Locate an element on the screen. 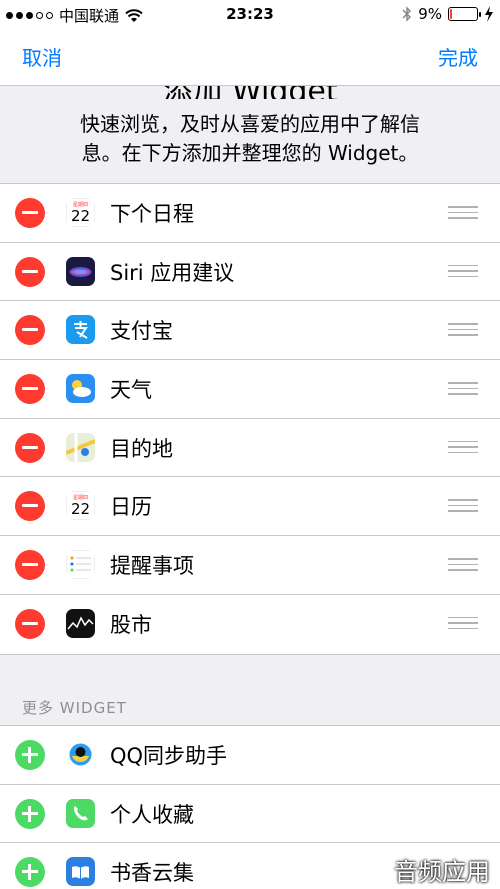 Image resolution: width=500 pixels, height=889 pixels. widget-label: 日历 is located at coordinates (131, 507).